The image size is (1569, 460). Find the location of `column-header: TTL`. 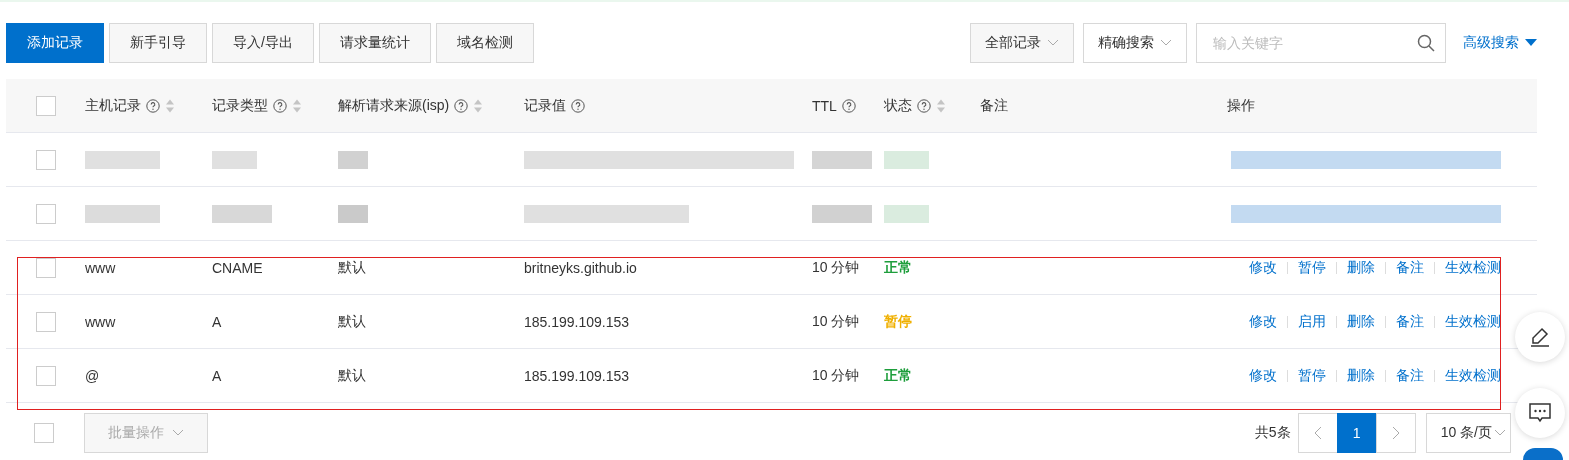

column-header: TTL is located at coordinates (824, 105).